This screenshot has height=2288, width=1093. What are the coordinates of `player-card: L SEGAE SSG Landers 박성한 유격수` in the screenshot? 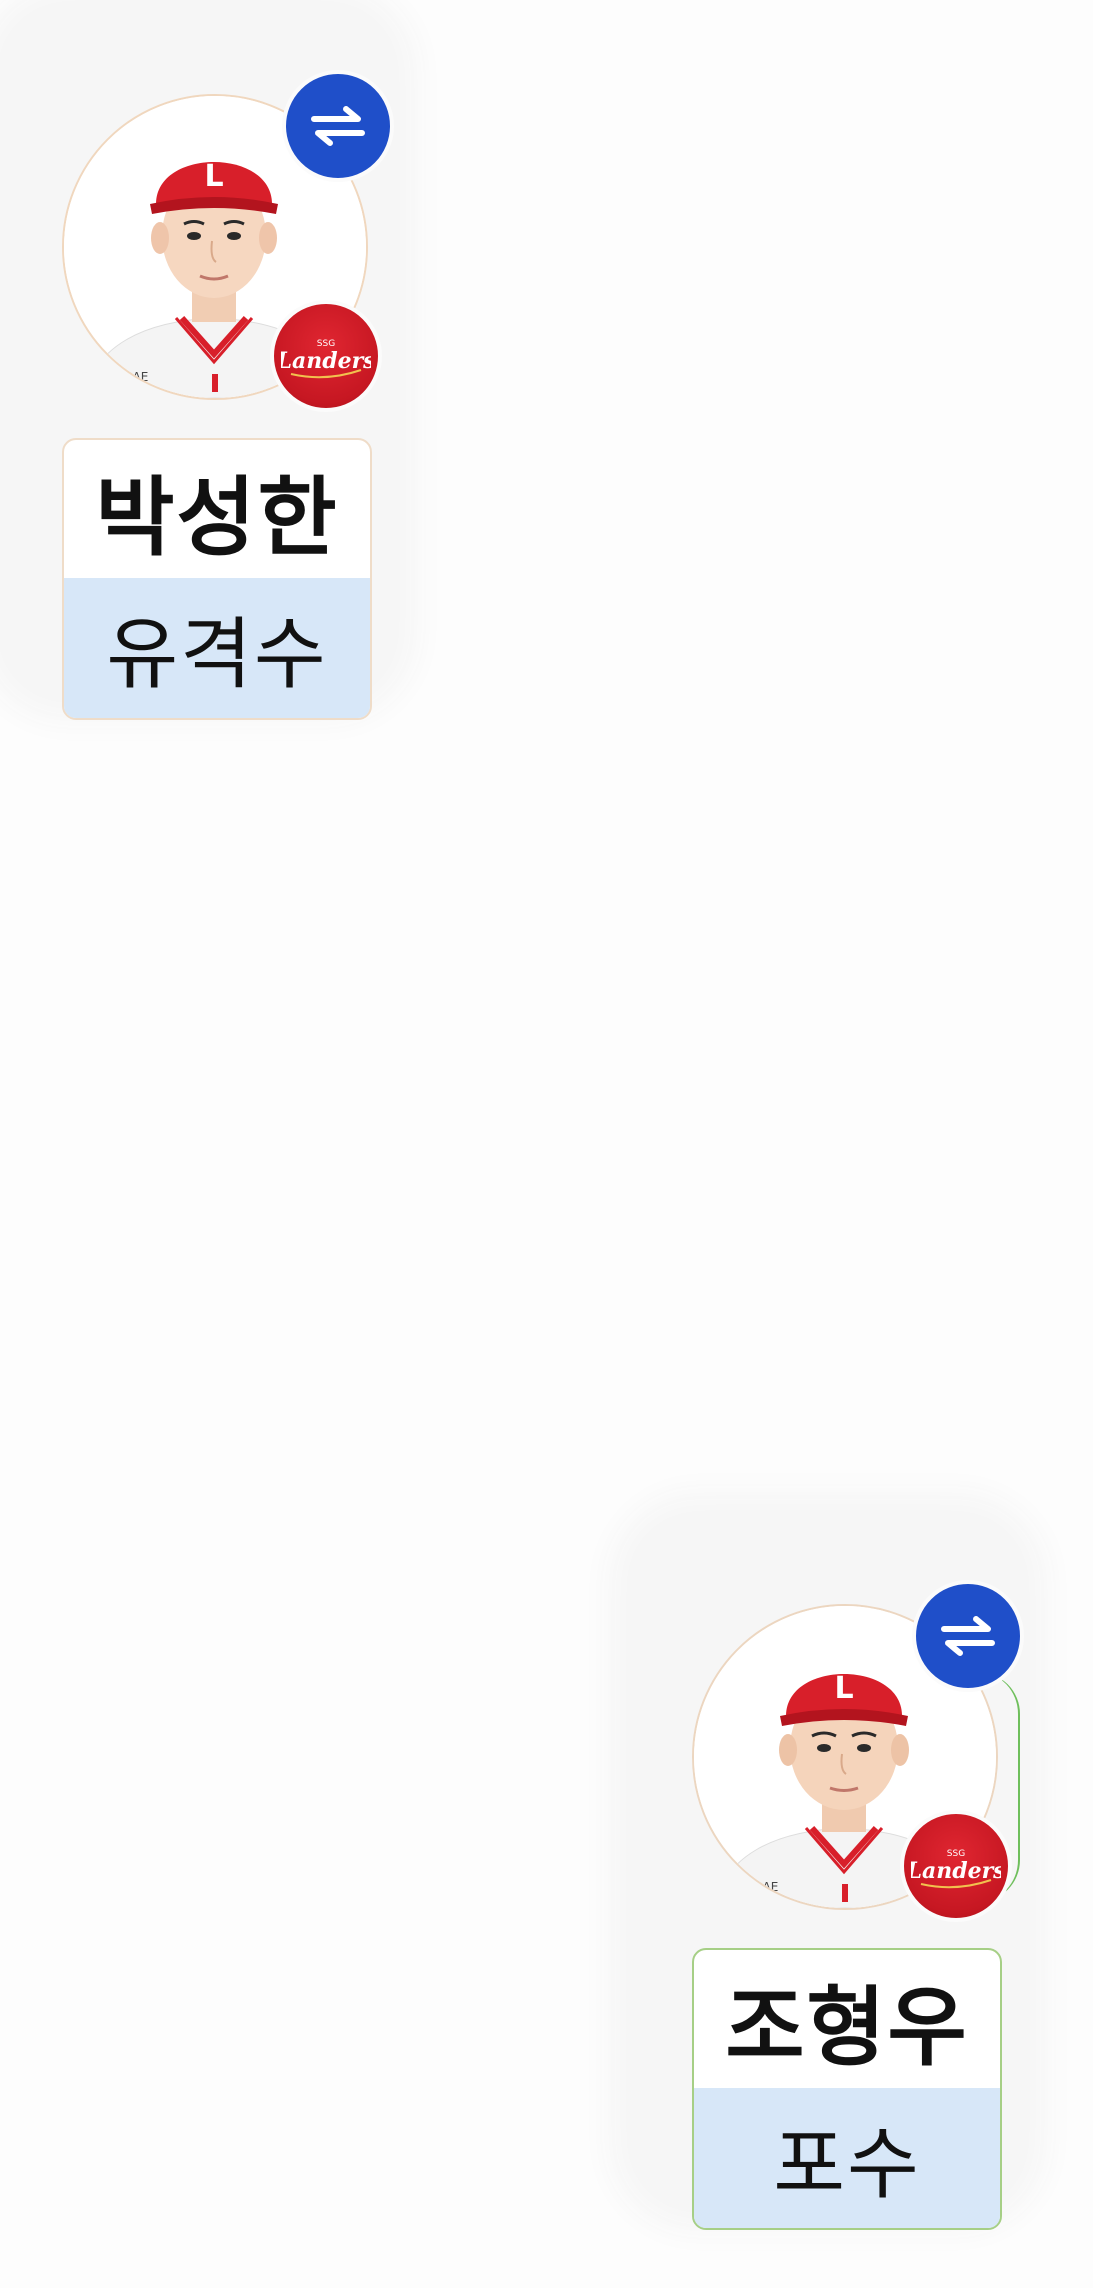 It's located at (199, 361).